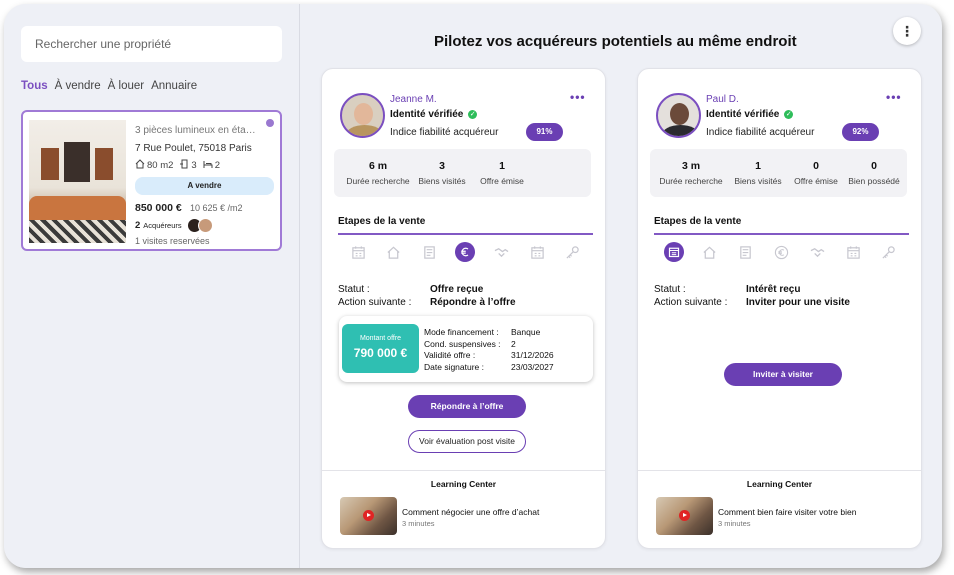 Image resolution: width=954 pixels, height=575 pixels. What do you see at coordinates (158, 208) in the screenshot?
I see `property-price: 850 000 €` at bounding box center [158, 208].